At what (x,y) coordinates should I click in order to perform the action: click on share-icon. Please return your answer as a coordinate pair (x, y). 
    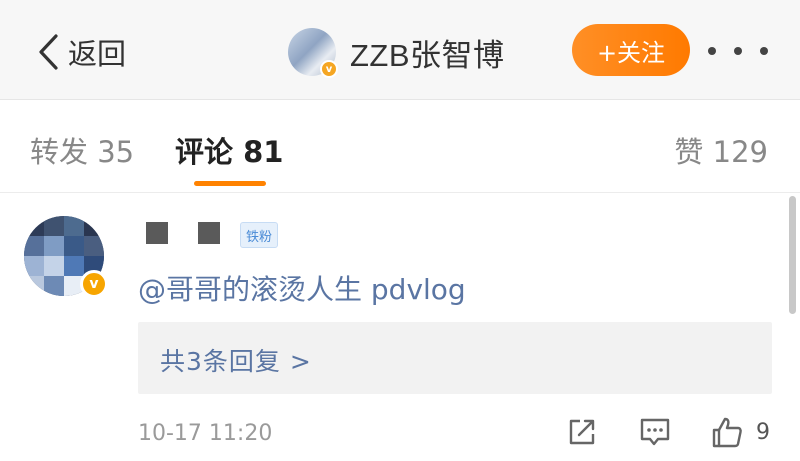
    Looking at the image, I should click on (582, 432).